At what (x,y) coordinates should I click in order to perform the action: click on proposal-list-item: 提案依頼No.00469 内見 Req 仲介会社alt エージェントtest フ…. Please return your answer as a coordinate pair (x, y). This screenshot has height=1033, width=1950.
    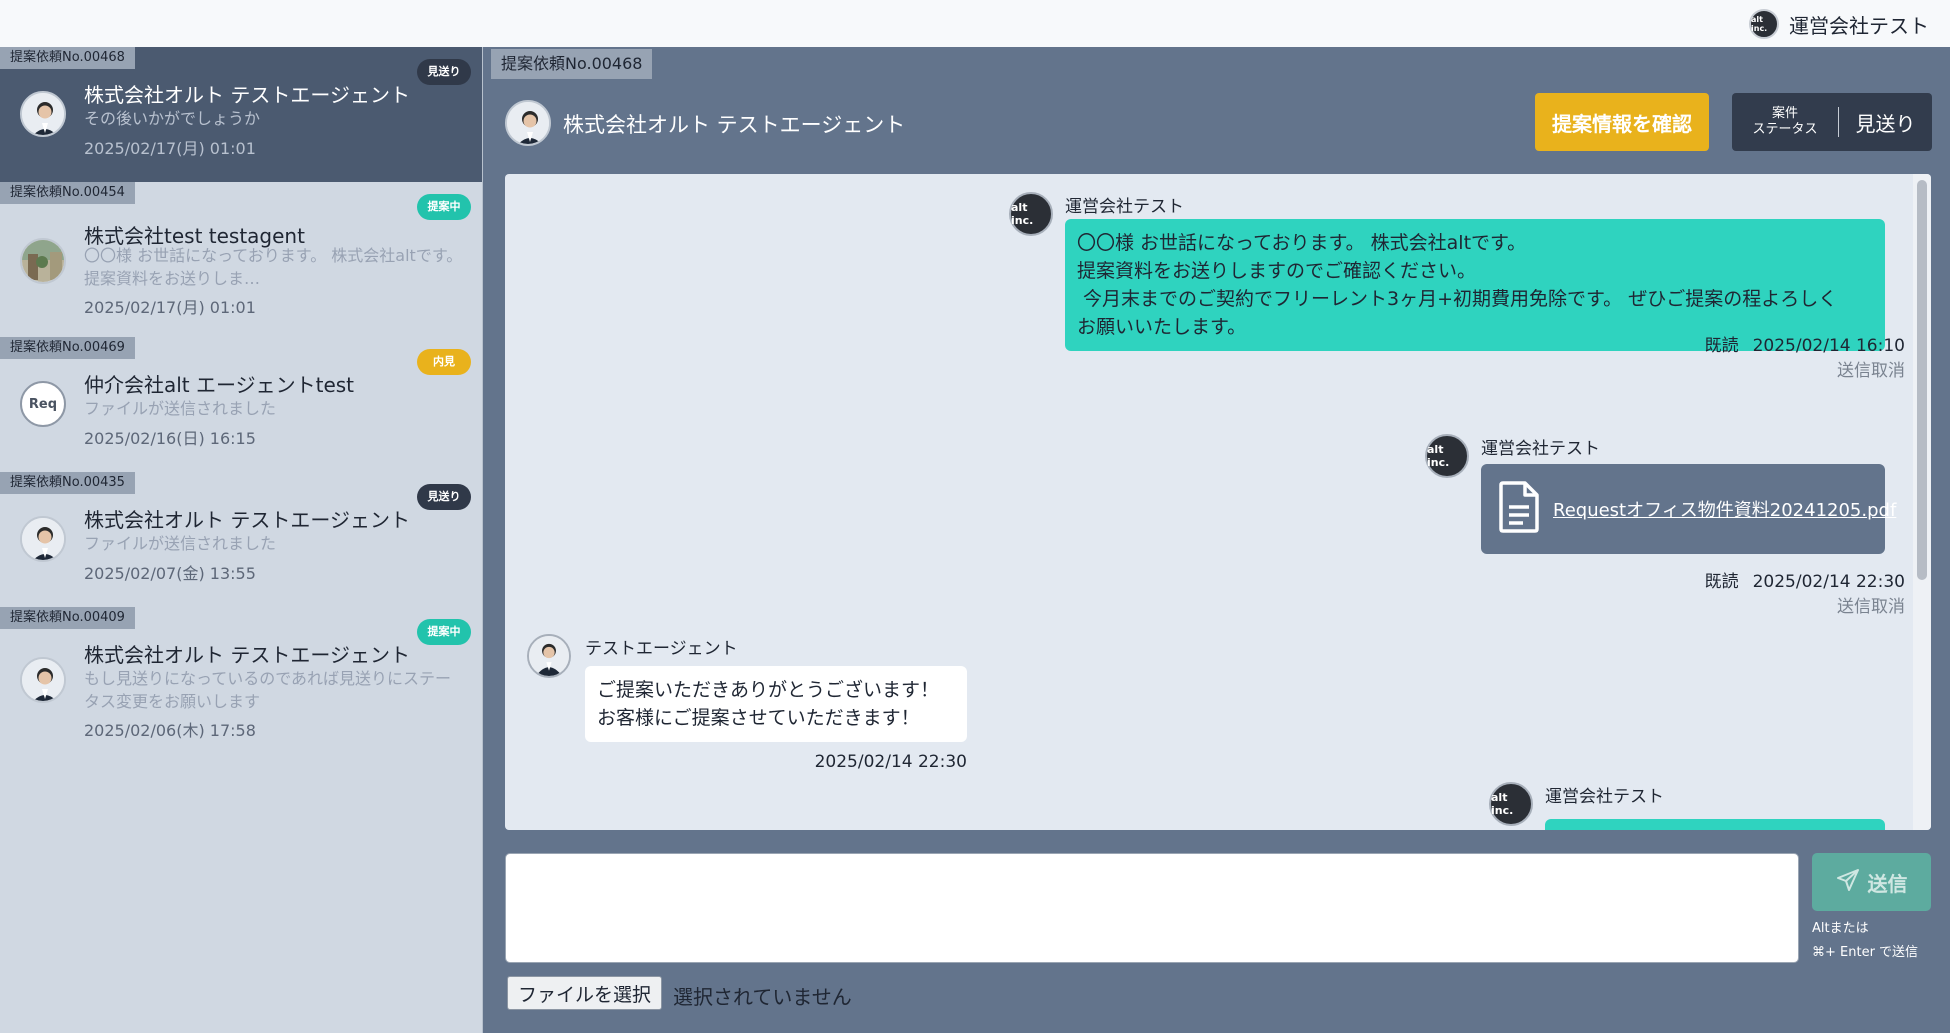
    Looking at the image, I should click on (241, 404).